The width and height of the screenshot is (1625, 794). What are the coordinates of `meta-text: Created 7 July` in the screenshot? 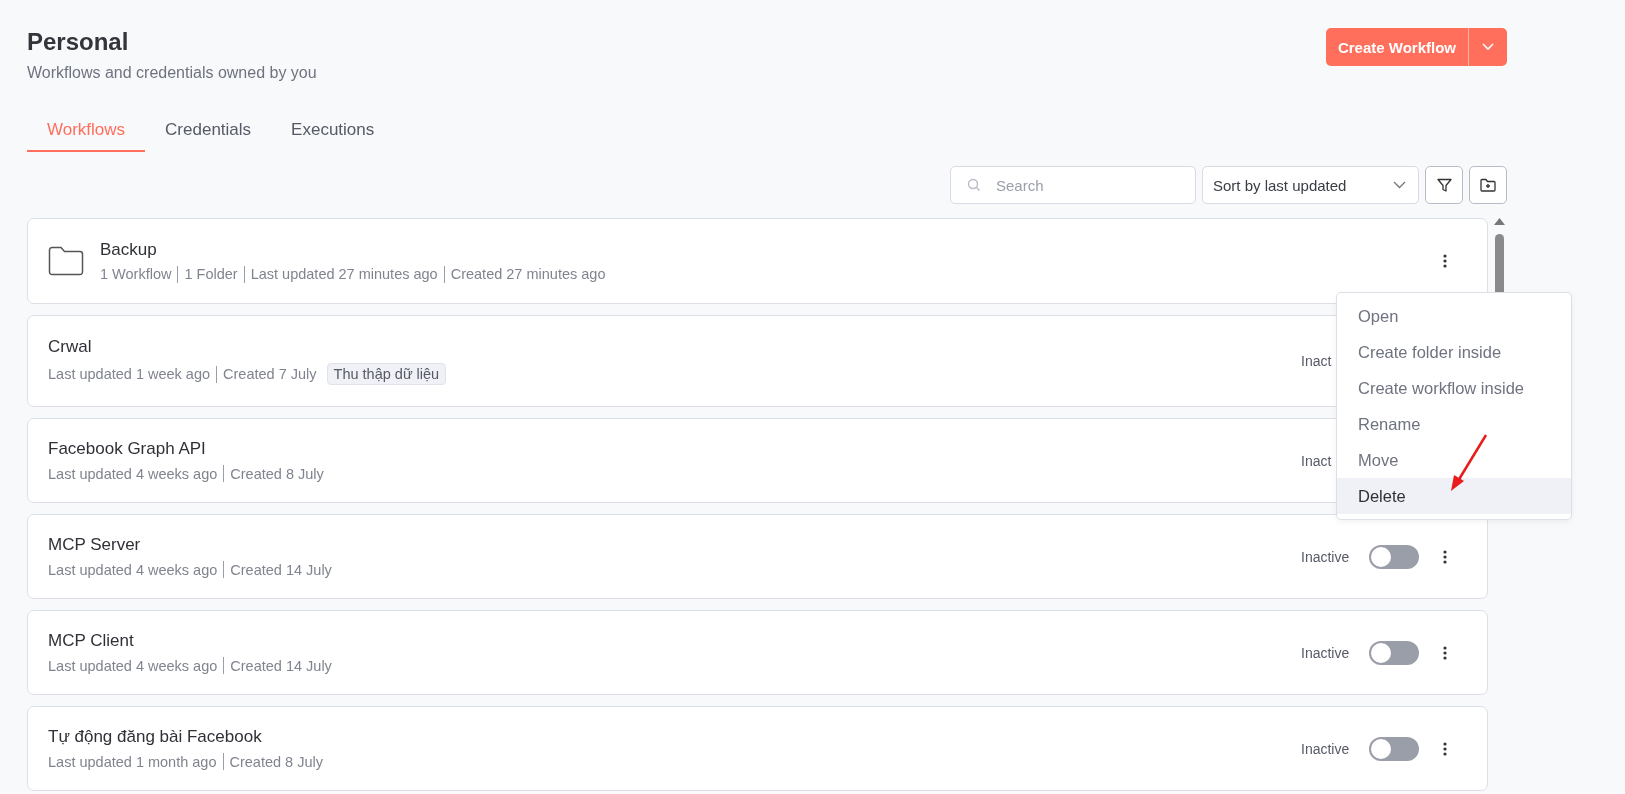 It's located at (270, 374).